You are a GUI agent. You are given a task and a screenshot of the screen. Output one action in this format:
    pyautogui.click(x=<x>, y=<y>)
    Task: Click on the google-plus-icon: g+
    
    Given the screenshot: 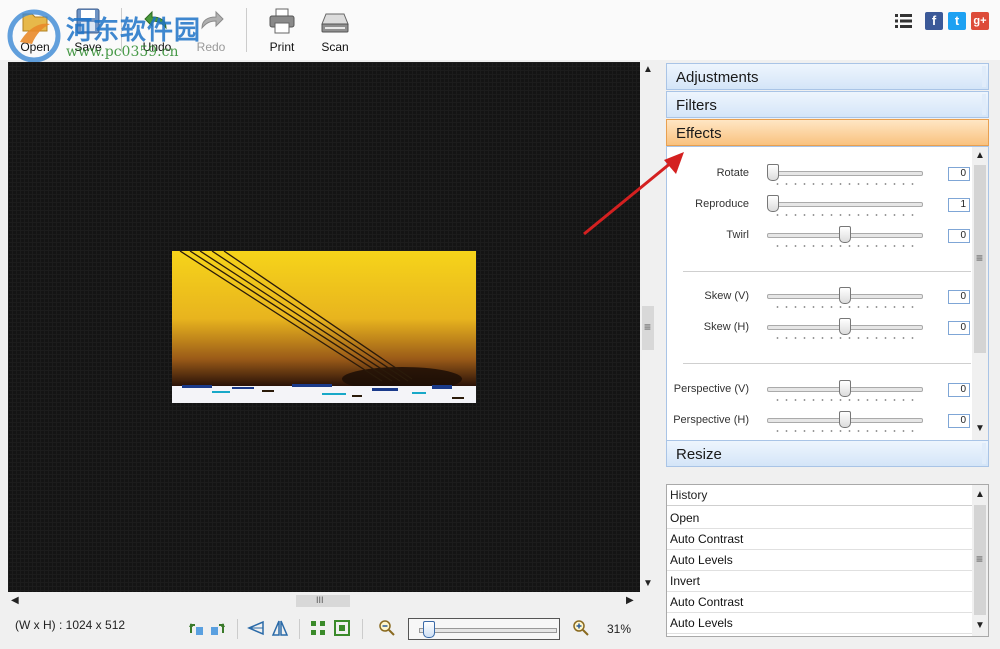 What is the action you would take?
    pyautogui.click(x=980, y=21)
    